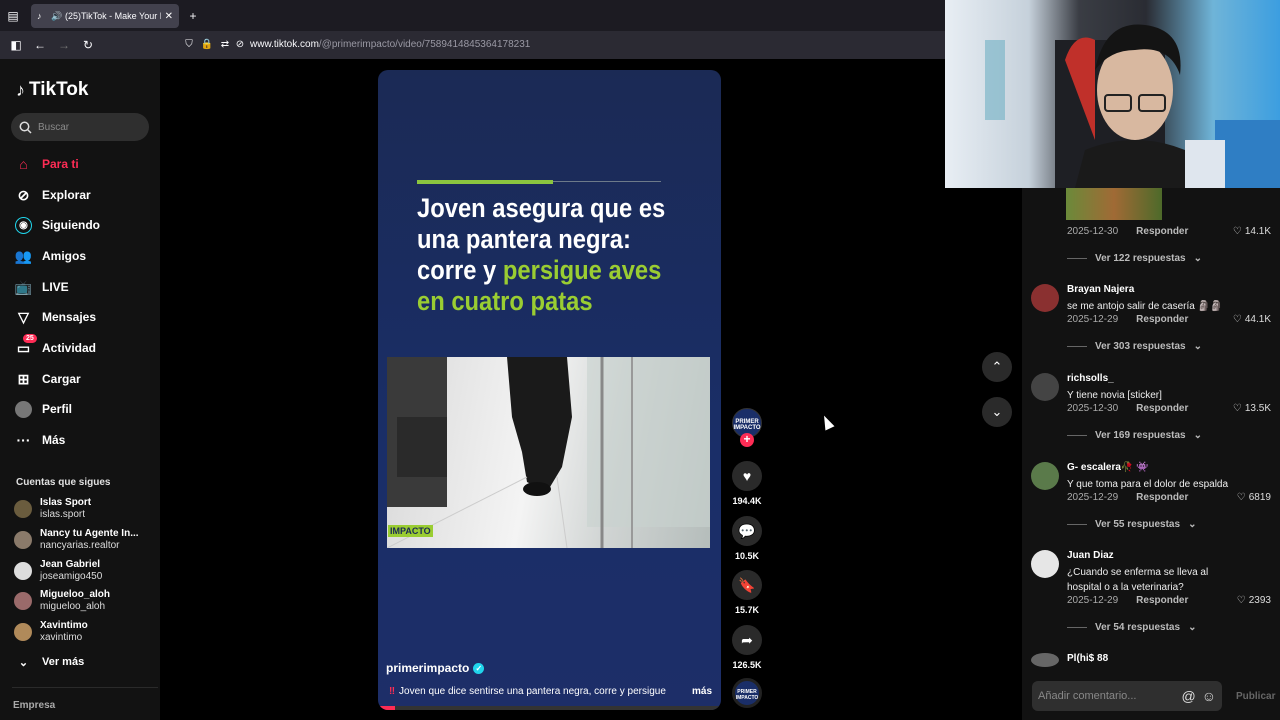  I want to click on comment-icon: 💬, so click(747, 531).